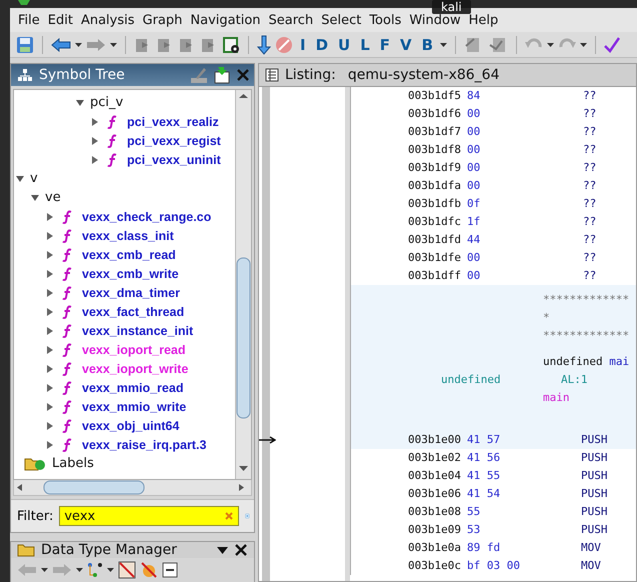 This screenshot has width=637, height=582. I want to click on tree-item: vexx_check_range.co, so click(147, 217).